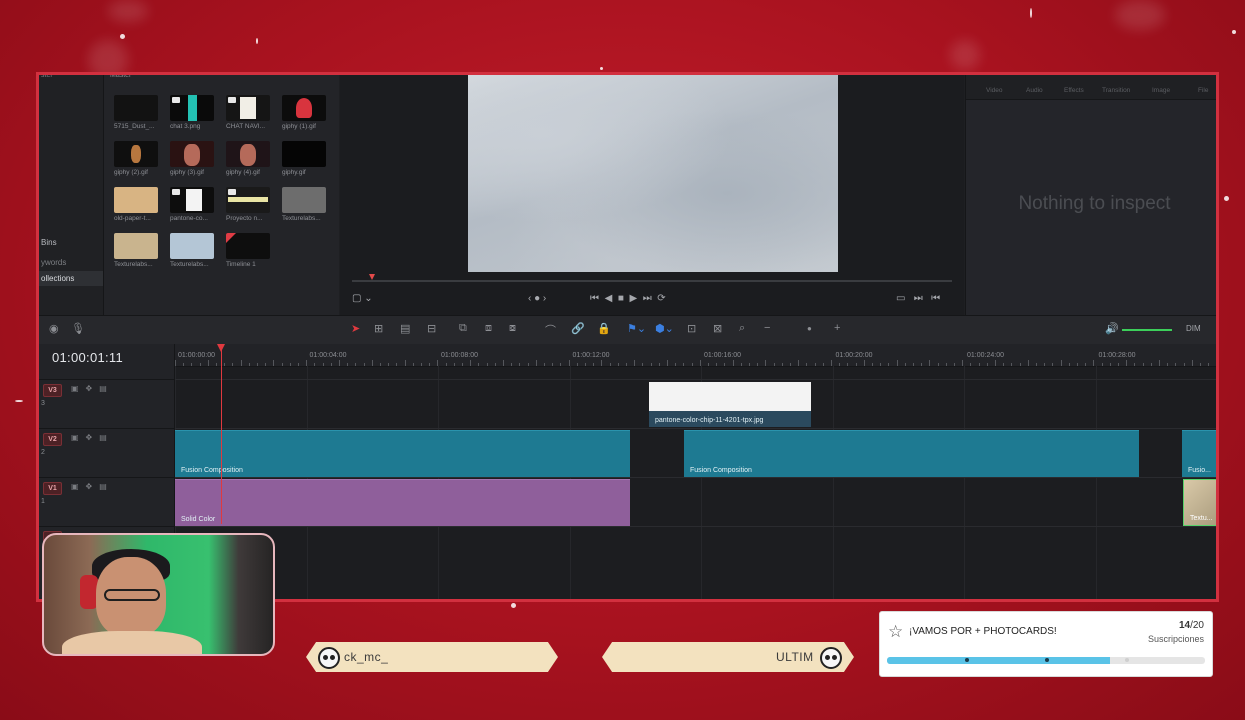 This screenshot has height=720, width=1245. I want to click on zoom-out-icon: −, so click(767, 328).